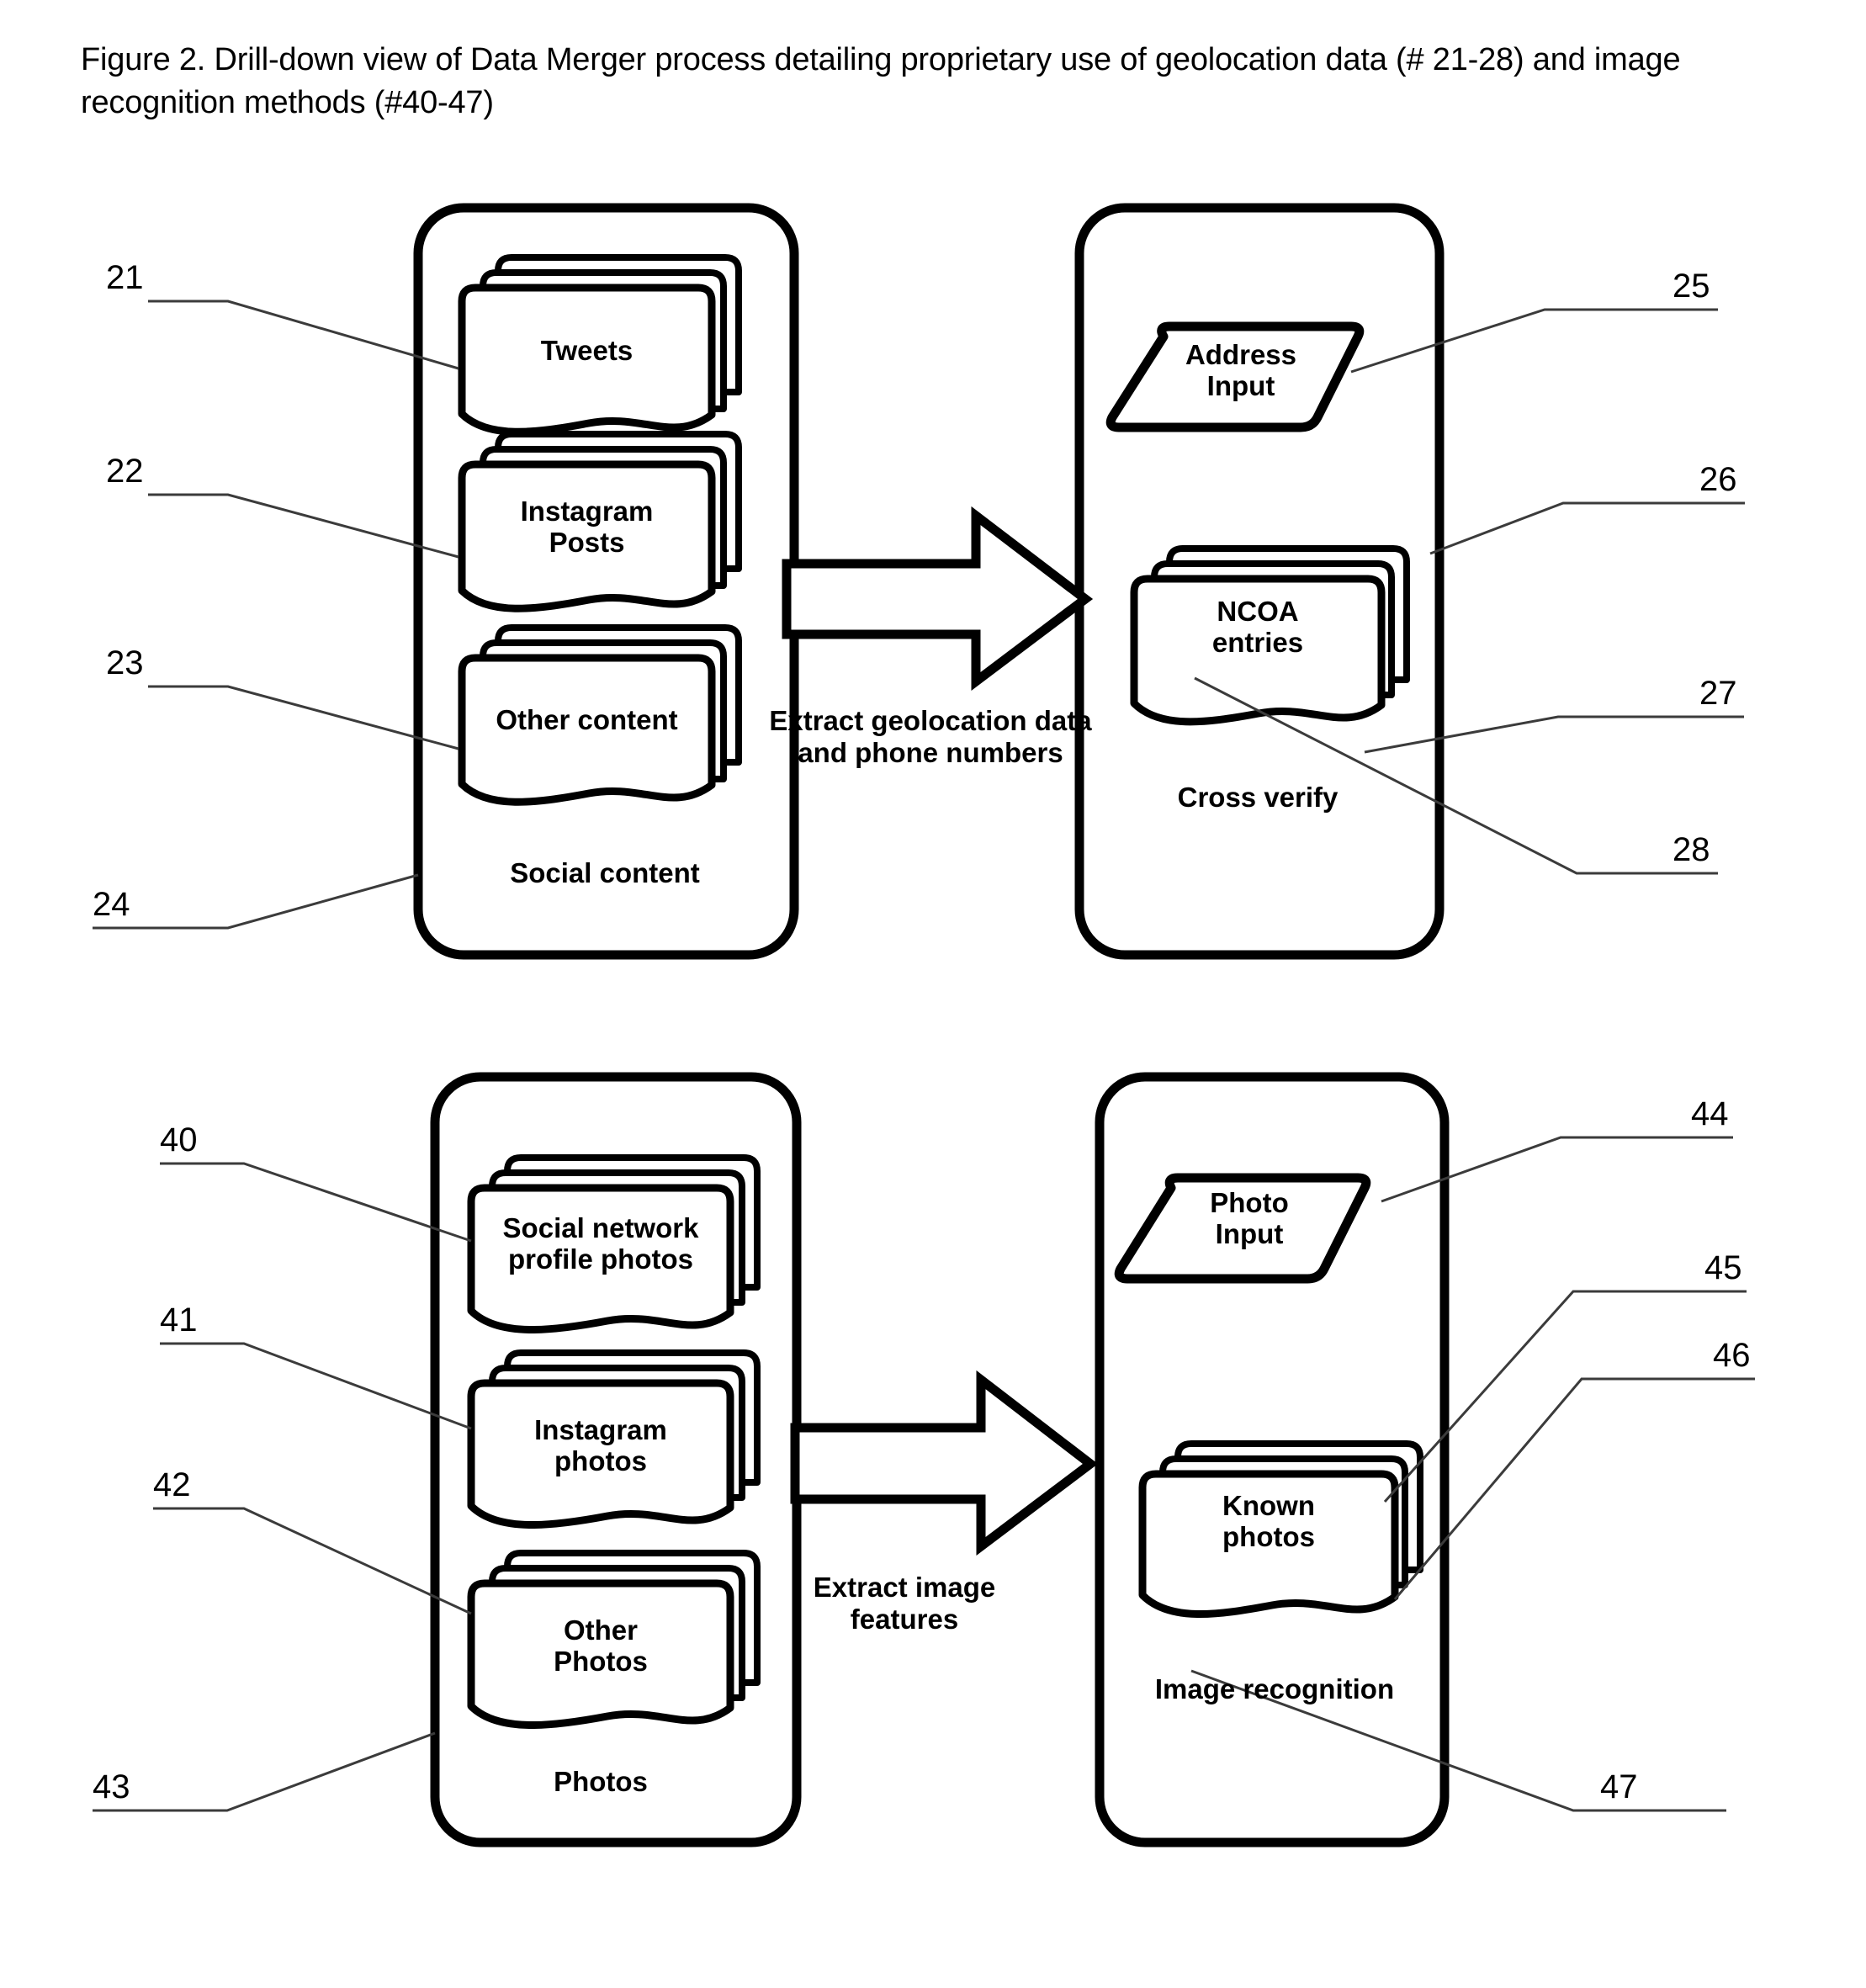  I want to click on ref-number-47: 47, so click(1619, 1786).